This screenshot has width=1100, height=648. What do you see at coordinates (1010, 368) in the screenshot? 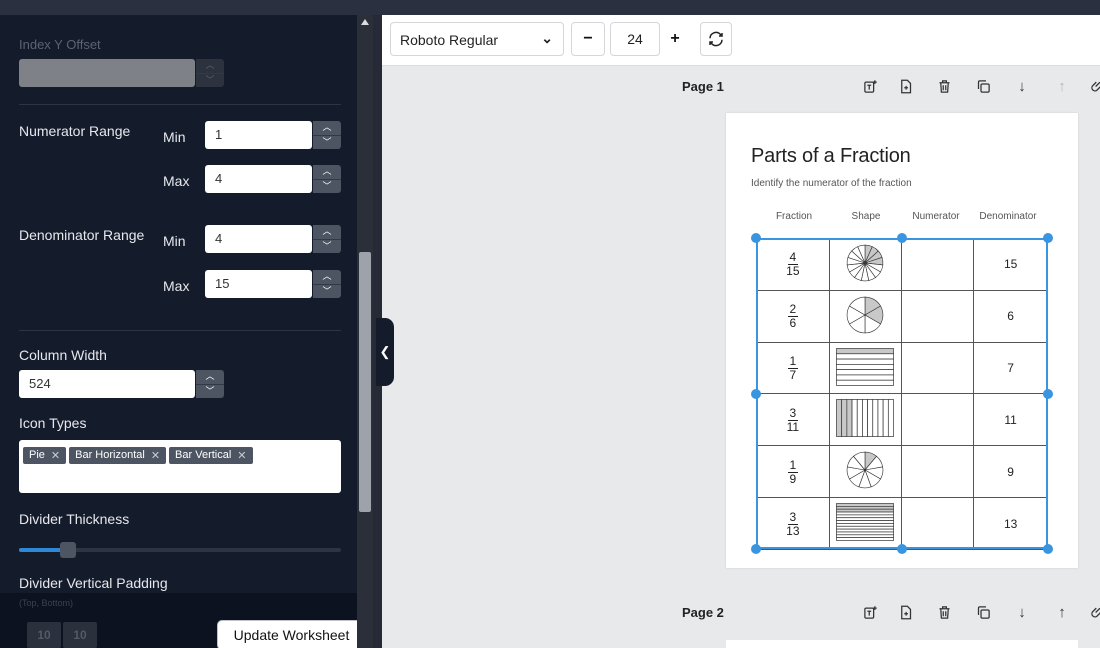
I see `denominator-cell: 7` at bounding box center [1010, 368].